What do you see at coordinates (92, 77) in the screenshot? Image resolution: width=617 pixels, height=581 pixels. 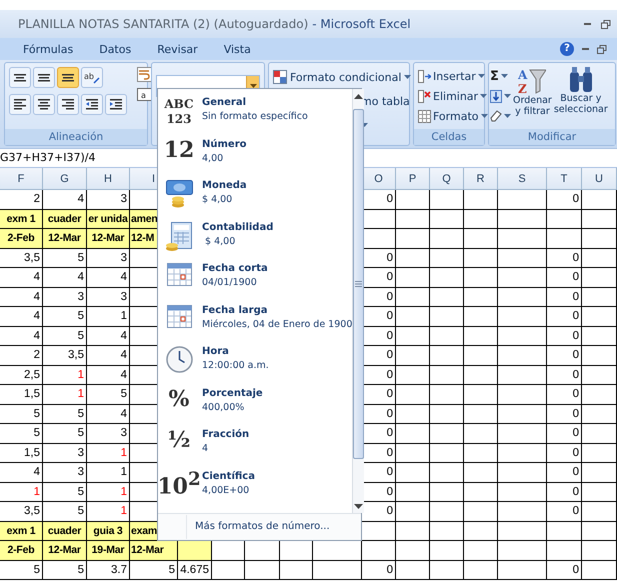 I see `angled-text-button: ab` at bounding box center [92, 77].